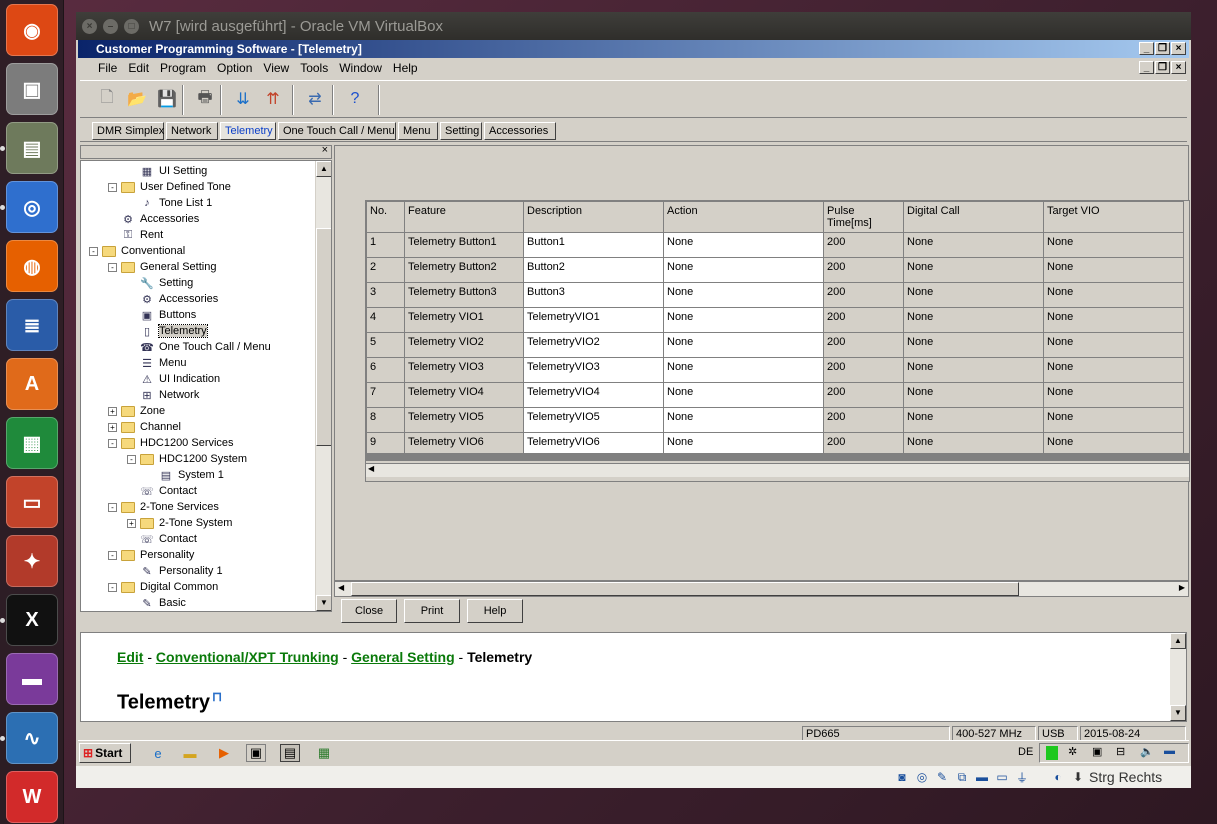 The height and width of the screenshot is (824, 1217). I want to click on tree-item-accessories: ⚙ Accessories, so click(160, 219).